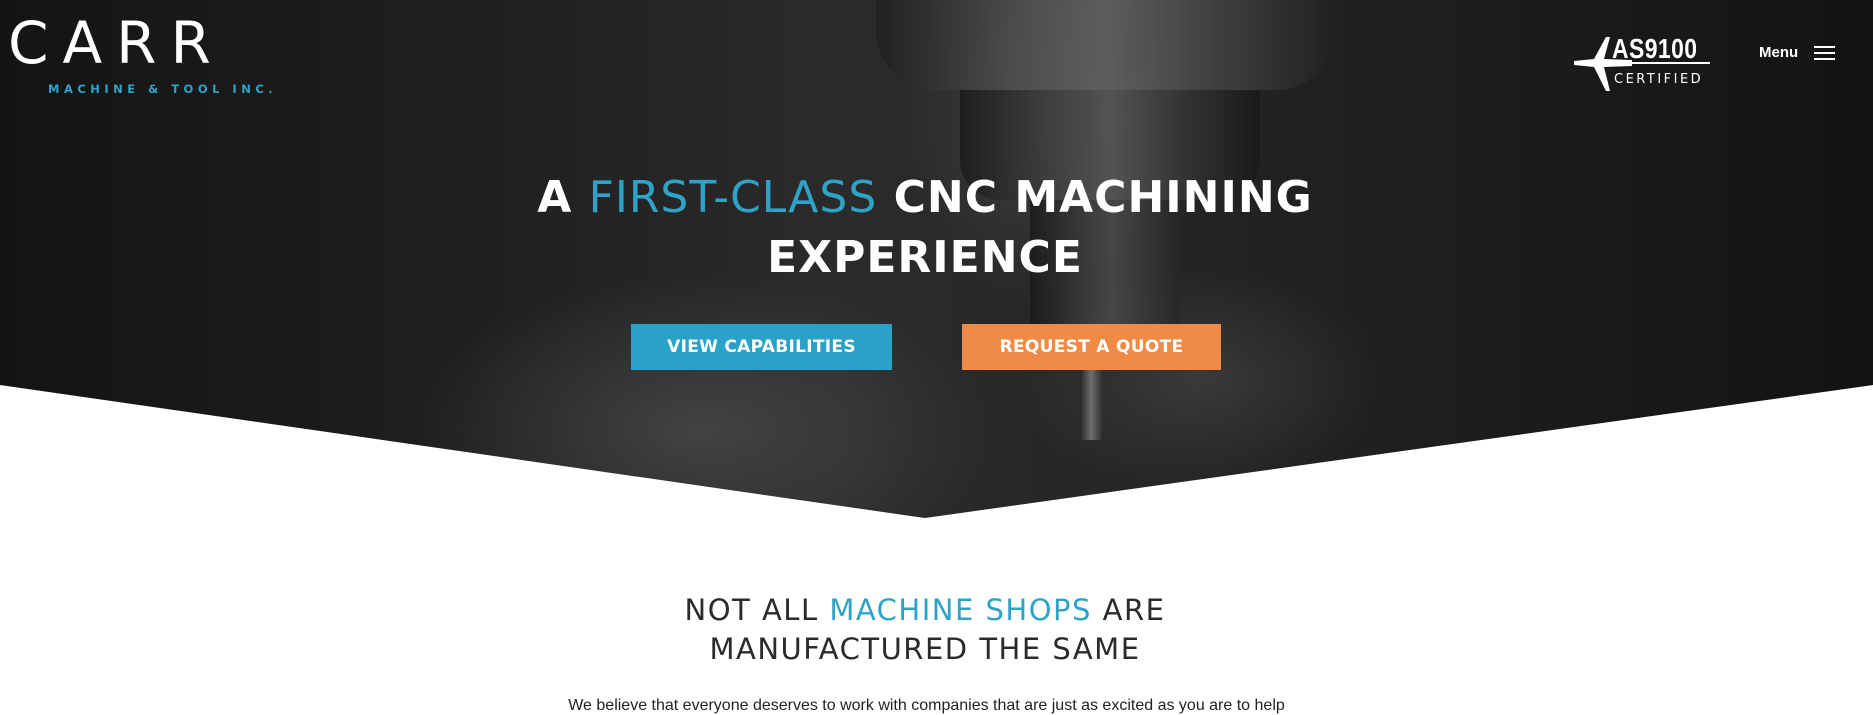 This screenshot has height=715, width=1873. What do you see at coordinates (925, 649) in the screenshot?
I see `section-title-line2: MANUFACTURED THE SAME` at bounding box center [925, 649].